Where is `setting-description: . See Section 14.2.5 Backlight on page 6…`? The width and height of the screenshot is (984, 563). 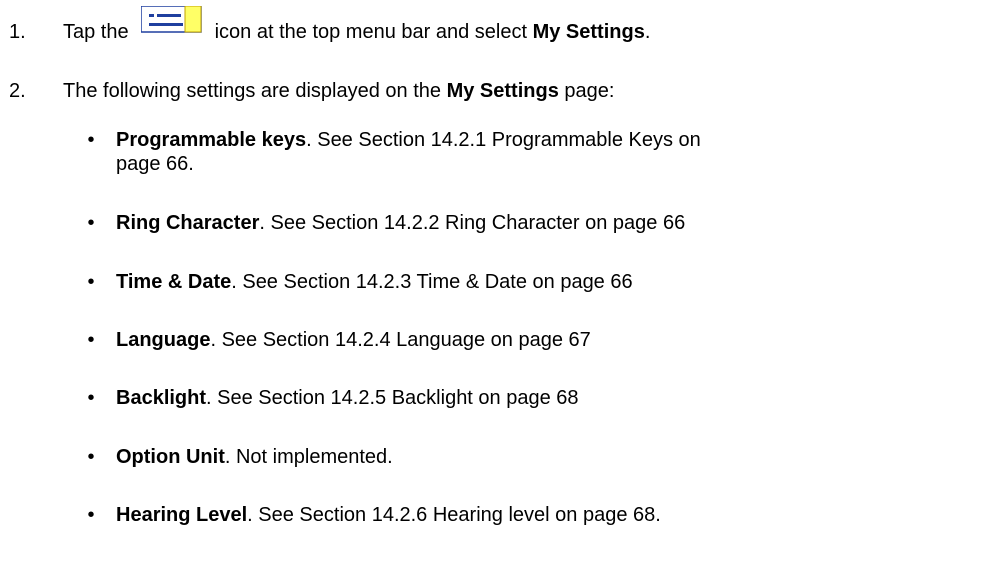 setting-description: . See Section 14.2.5 Backlight on page 6… is located at coordinates (392, 398).